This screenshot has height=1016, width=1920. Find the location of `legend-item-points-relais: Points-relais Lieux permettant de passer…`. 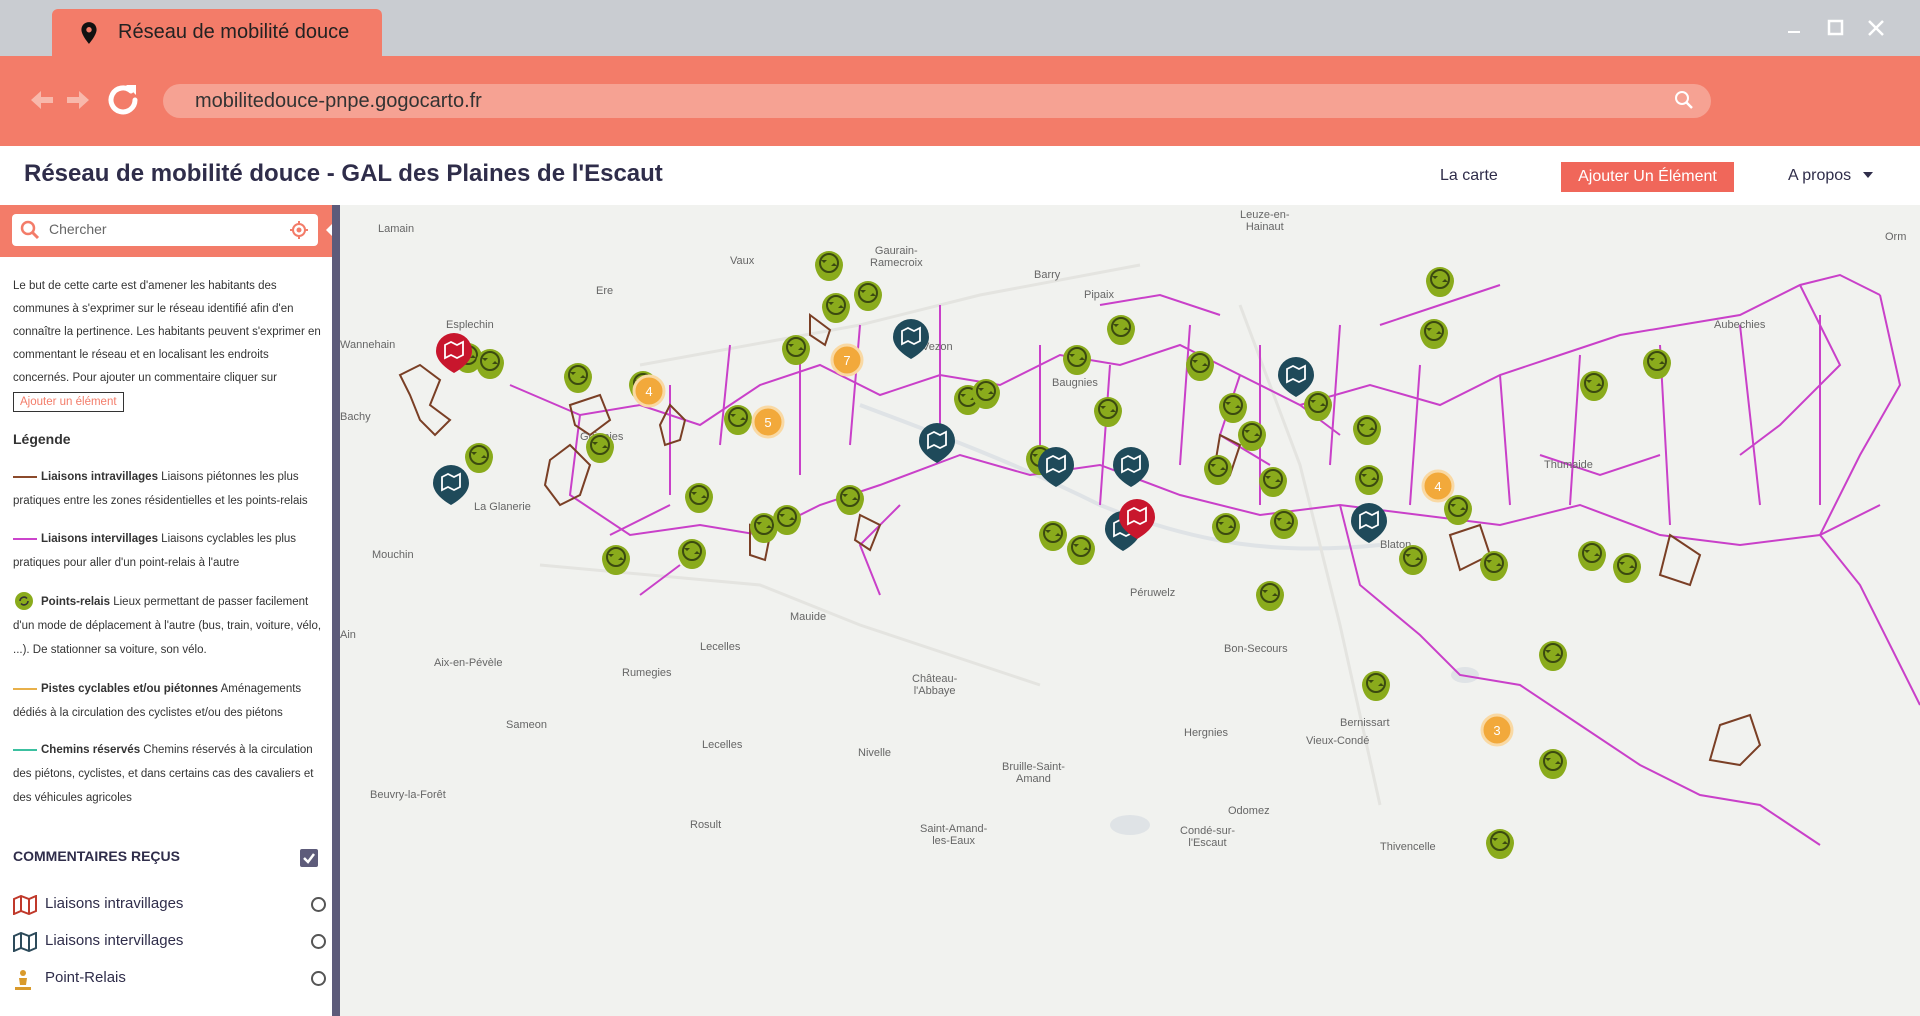

legend-item-points-relais: Points-relais Lieux permettant de passer… is located at coordinates (170, 626).